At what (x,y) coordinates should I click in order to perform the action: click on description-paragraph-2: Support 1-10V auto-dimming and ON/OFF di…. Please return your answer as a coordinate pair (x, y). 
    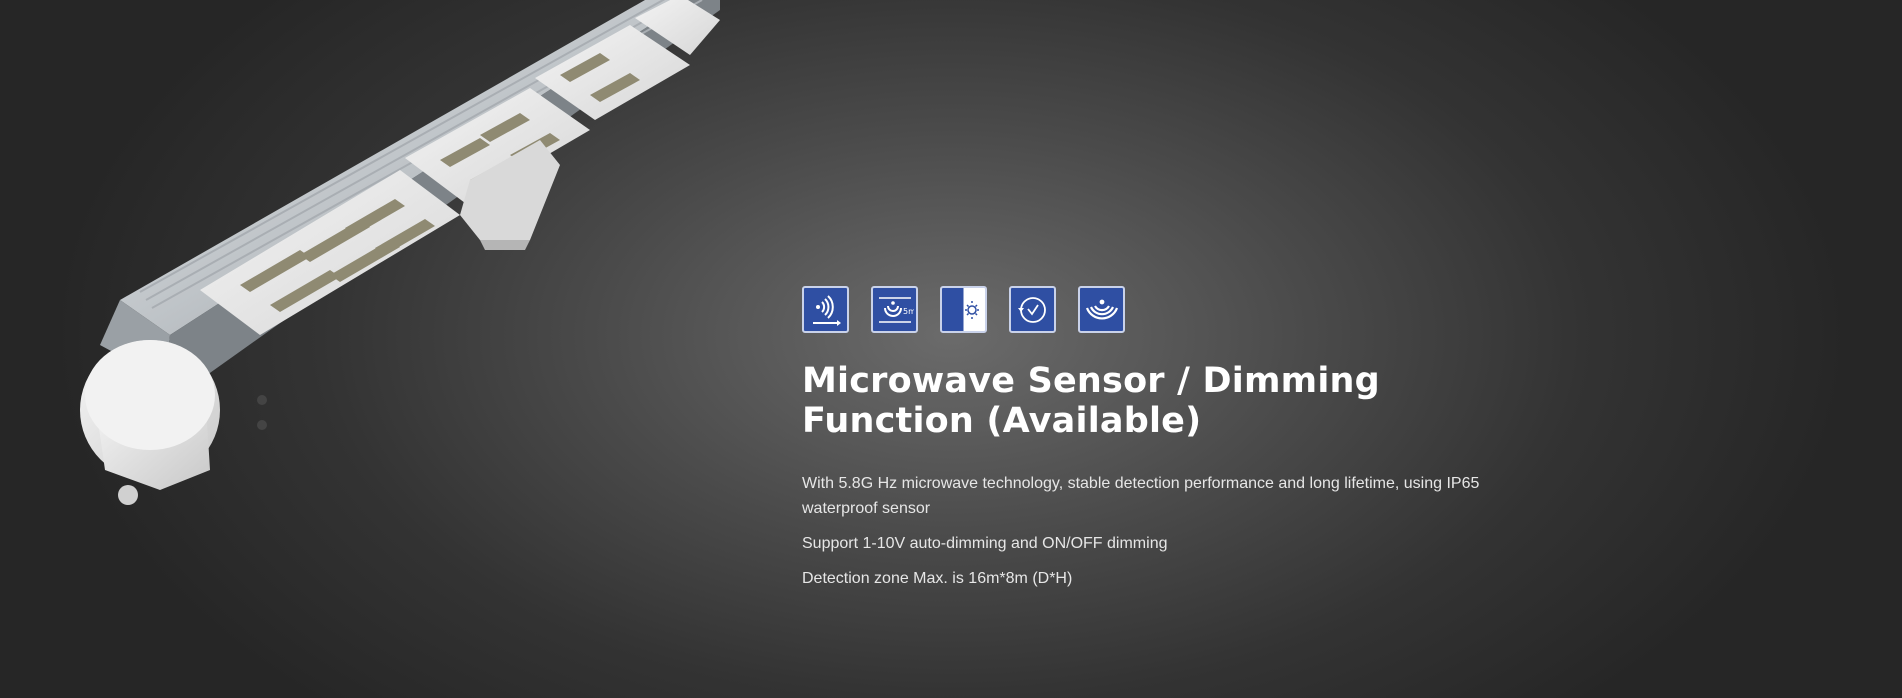
    Looking at the image, I should click on (985, 543).